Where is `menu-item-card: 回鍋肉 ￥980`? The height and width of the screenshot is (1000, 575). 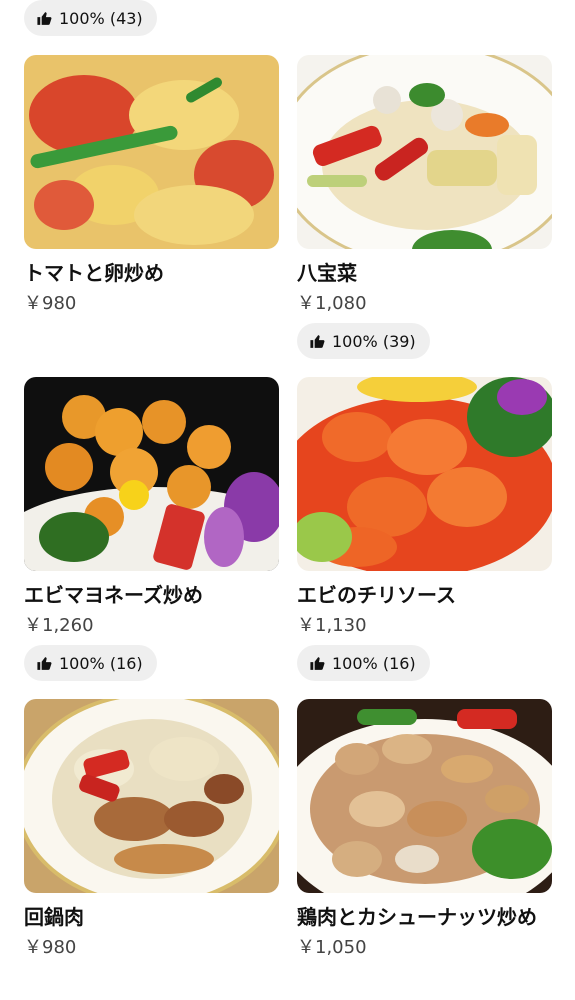
menu-item-card: 回鍋肉 ￥980 is located at coordinates (151, 830).